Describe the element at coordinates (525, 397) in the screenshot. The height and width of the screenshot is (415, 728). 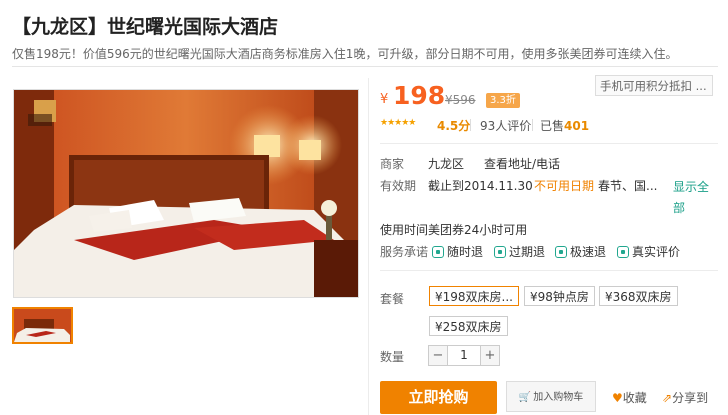
I see `cart-icon: 🛒` at that location.